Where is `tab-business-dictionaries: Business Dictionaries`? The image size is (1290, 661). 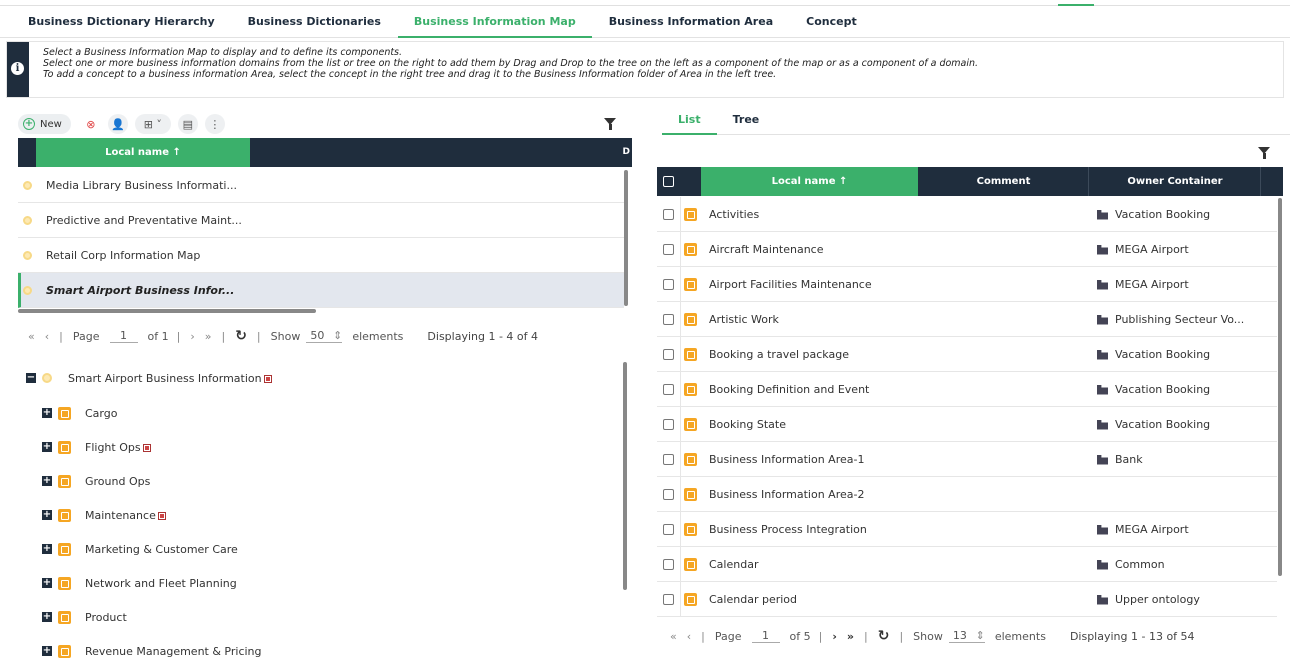
tab-business-dictionaries: Business Dictionaries is located at coordinates (314, 22).